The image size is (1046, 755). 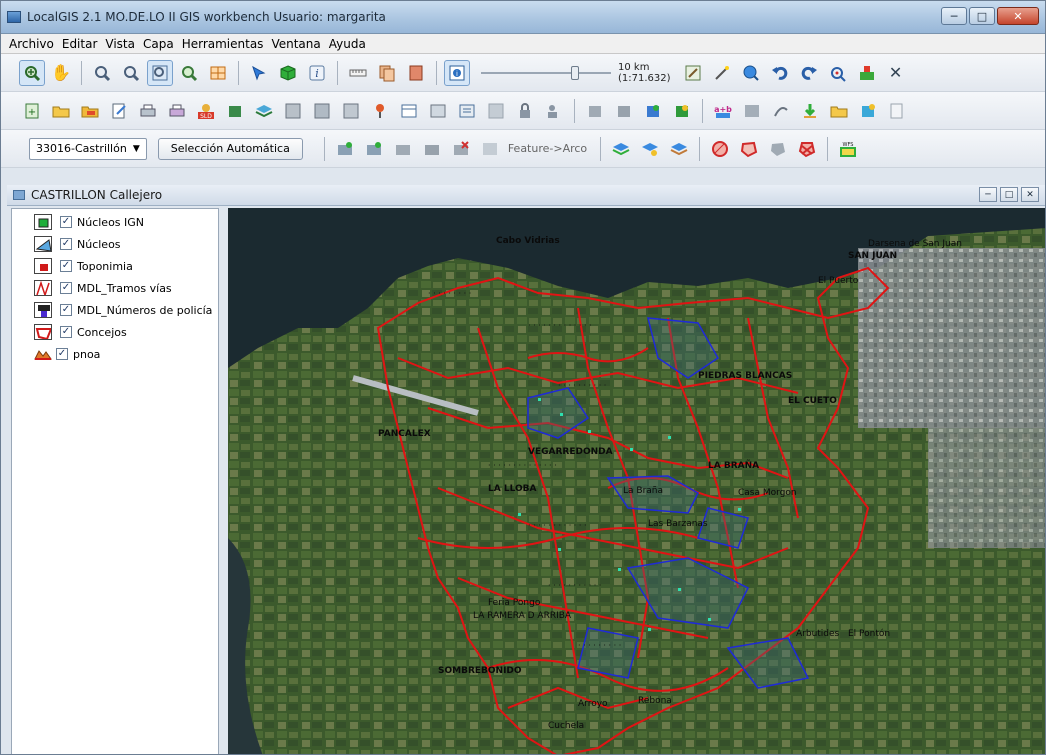 What do you see at coordinates (525, 111) in the screenshot?
I see `lock-icon` at bounding box center [525, 111].